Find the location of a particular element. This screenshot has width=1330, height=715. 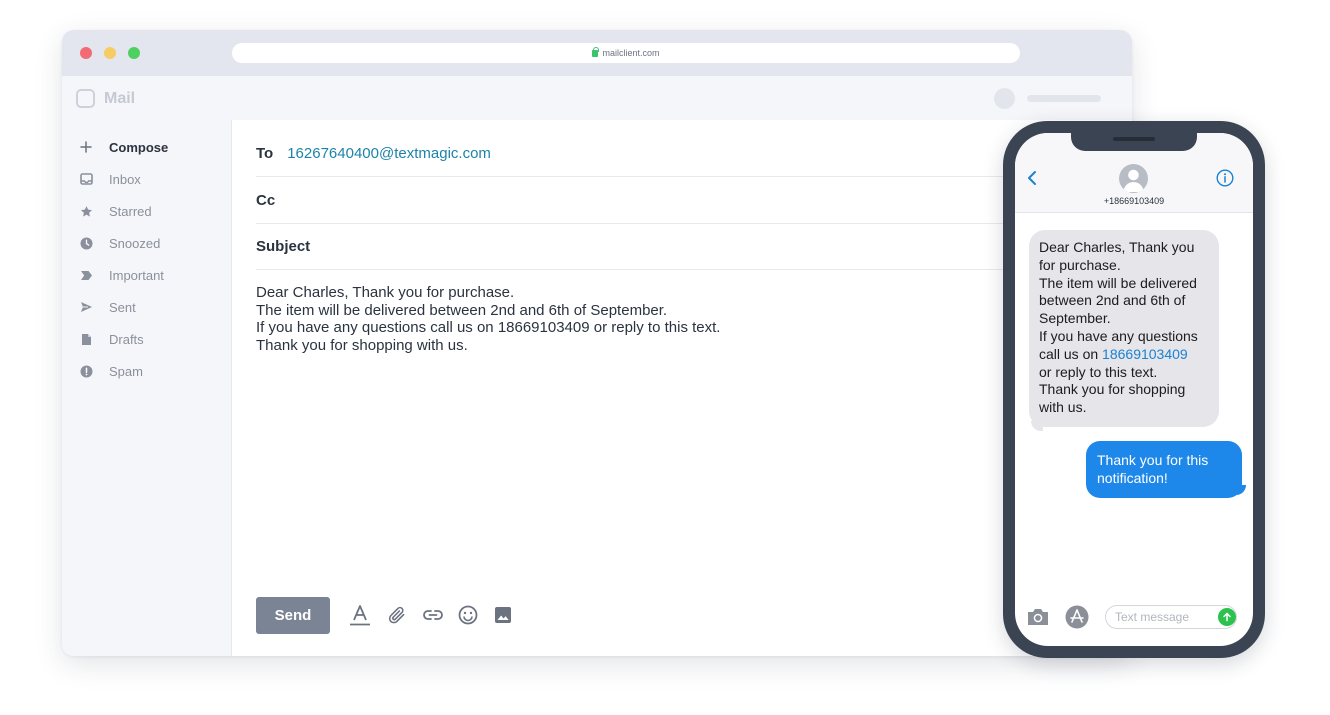

to-field: To 16267640400@textmagic.com is located at coordinates (686, 154).